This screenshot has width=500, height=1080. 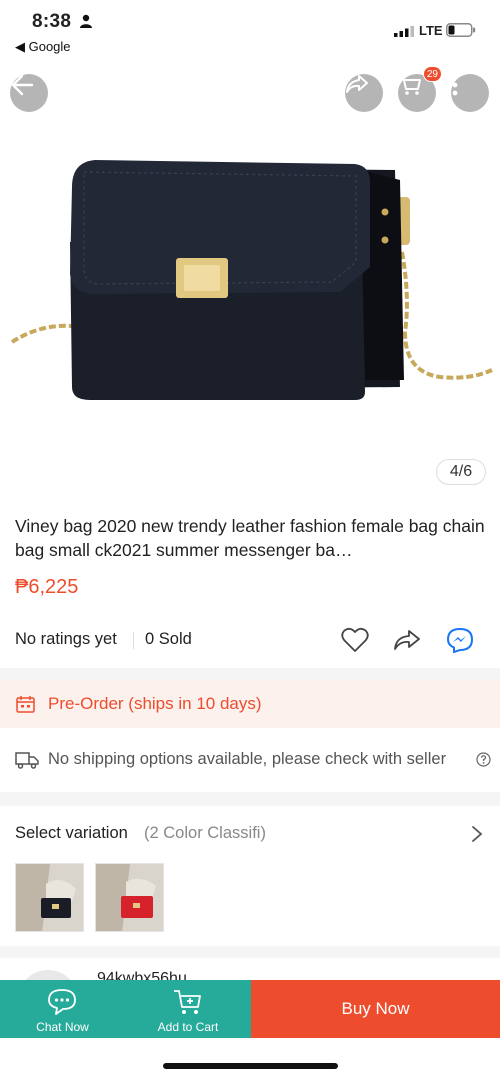 I want to click on image-page-indicator: 4/6, so click(x=461, y=472).